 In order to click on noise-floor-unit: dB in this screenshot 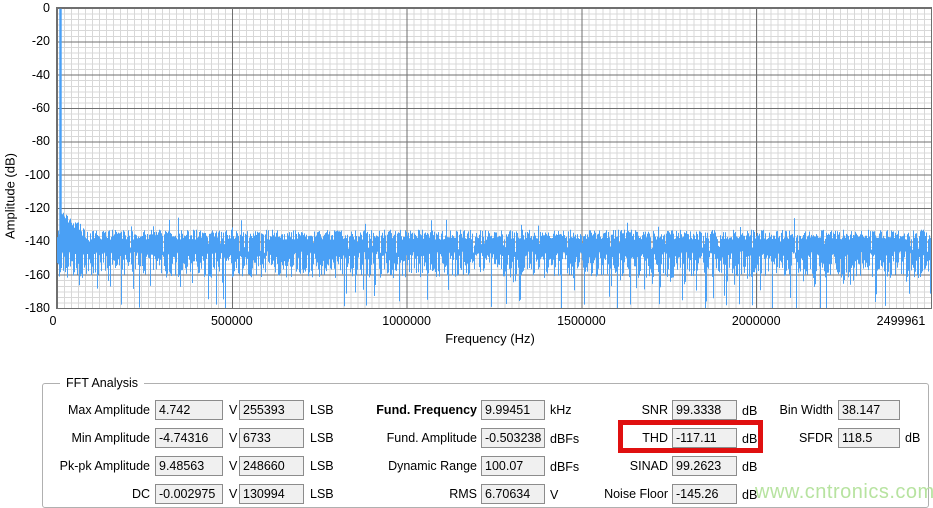, I will do `click(750, 495)`.